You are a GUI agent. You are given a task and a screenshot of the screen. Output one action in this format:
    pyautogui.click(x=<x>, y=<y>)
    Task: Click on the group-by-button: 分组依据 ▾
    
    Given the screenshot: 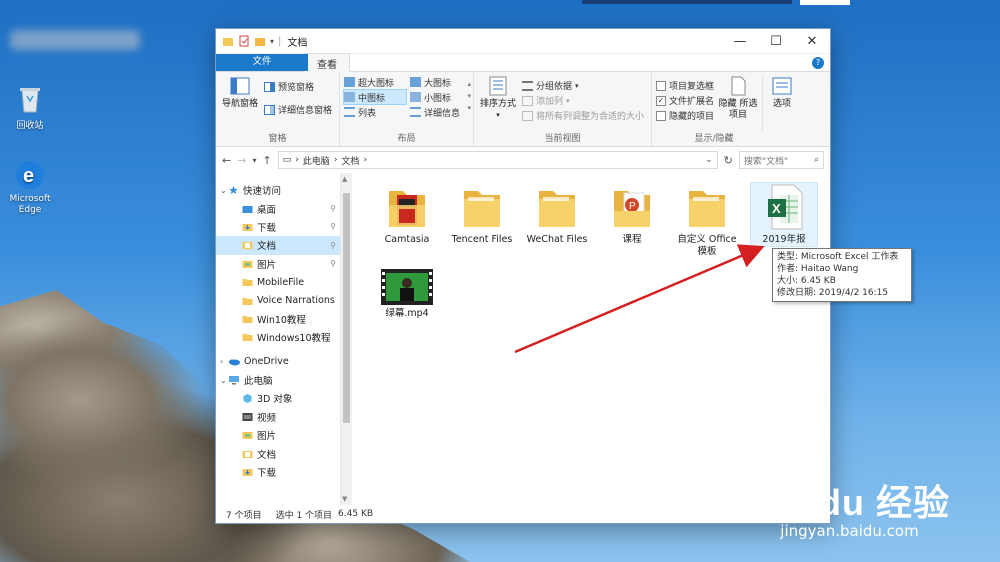 What is the action you would take?
    pyautogui.click(x=583, y=85)
    